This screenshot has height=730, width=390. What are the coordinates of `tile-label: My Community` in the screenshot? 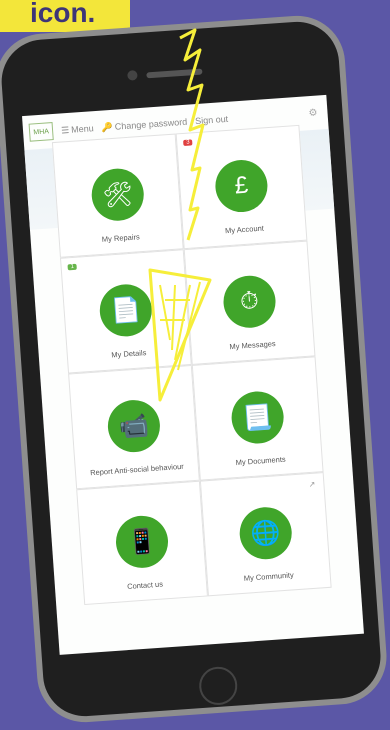 It's located at (268, 576).